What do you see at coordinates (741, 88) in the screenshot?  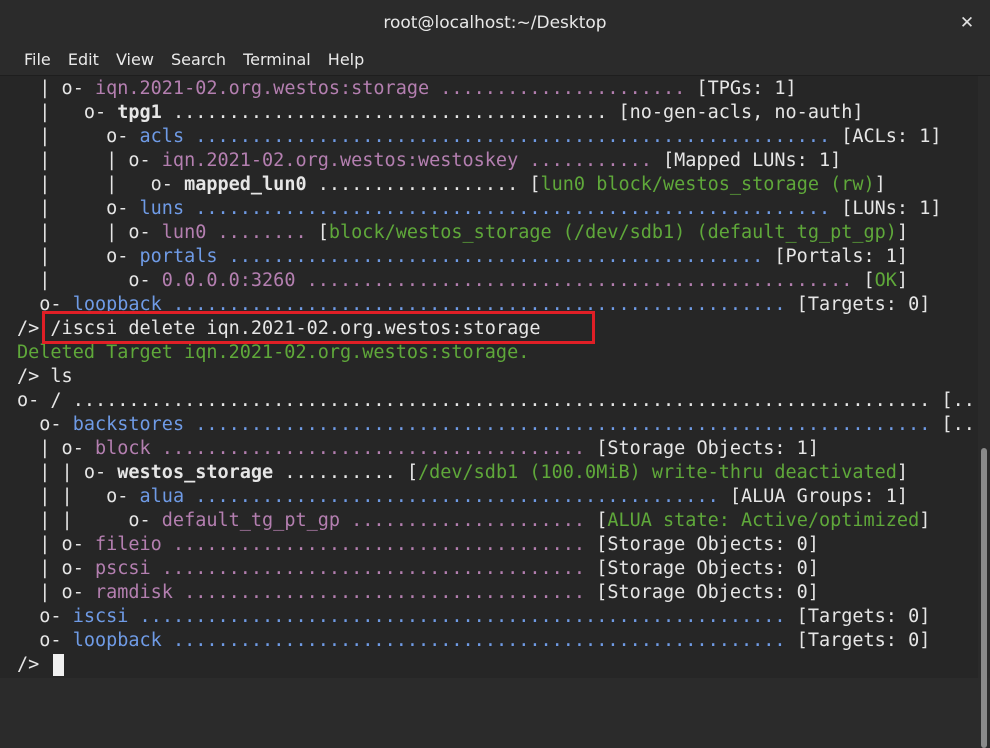 I see `terminal-text: [TPGs: 1]` at bounding box center [741, 88].